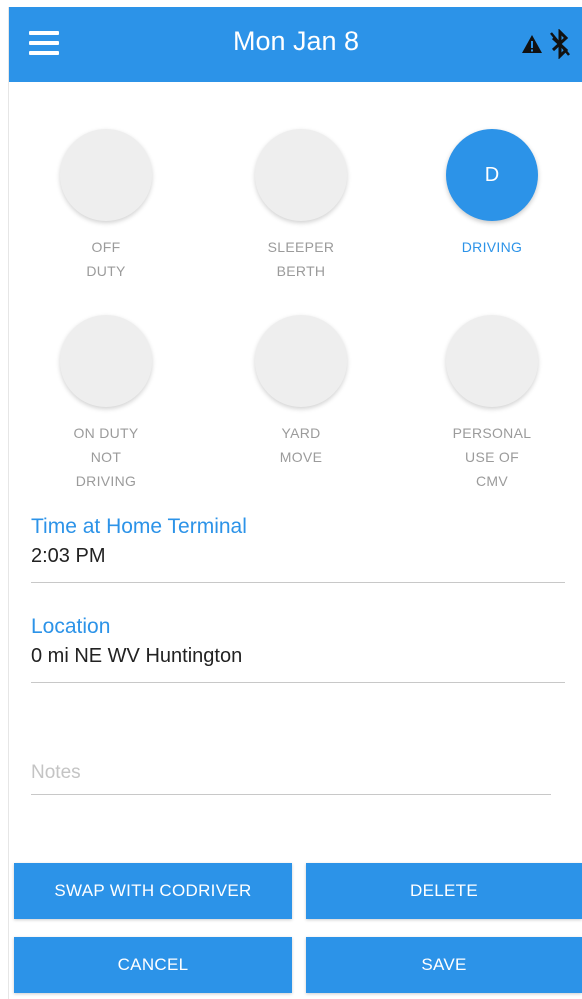 This screenshot has height=999, width=582. I want to click on save-button: SAVE, so click(444, 965).